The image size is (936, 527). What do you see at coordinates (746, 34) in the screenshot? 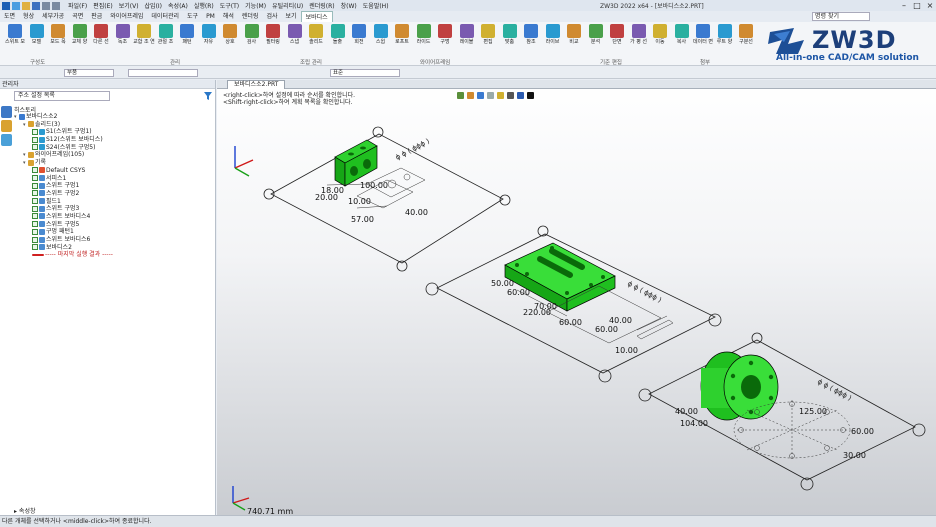
I see `ribbon-button: 구분선` at bounding box center [746, 34].